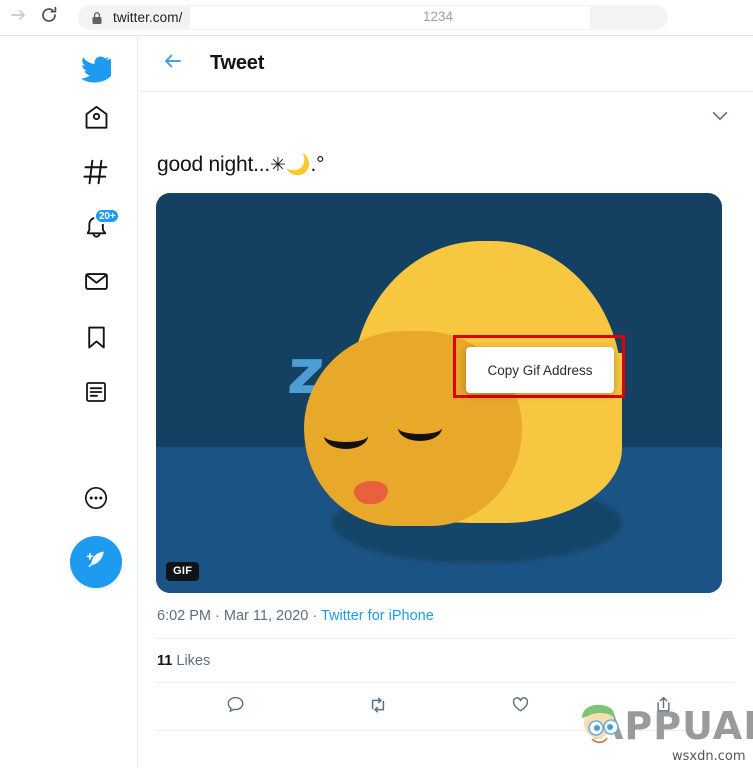  What do you see at coordinates (97, 18) in the screenshot?
I see `lock-icon` at bounding box center [97, 18].